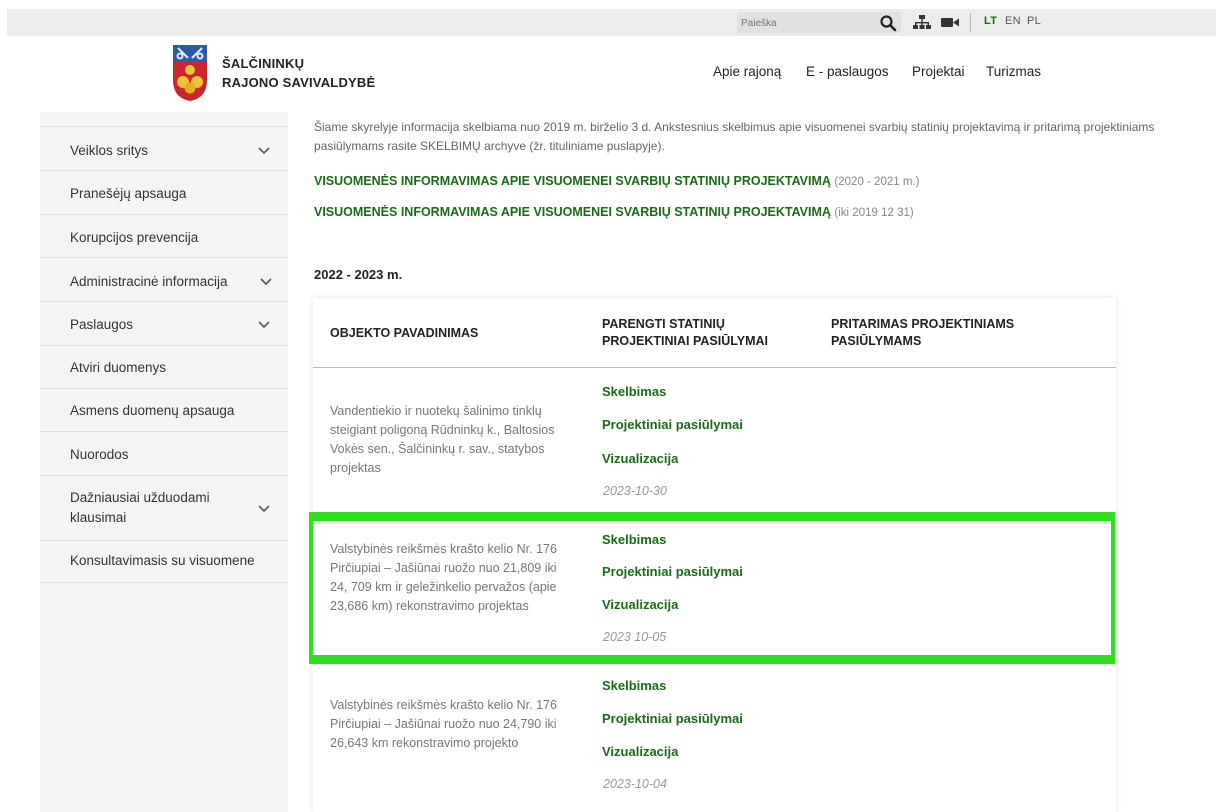 This screenshot has height=812, width=1216. Describe the element at coordinates (847, 71) in the screenshot. I see `nav-e-paslaugos: E - paslaugos` at that location.